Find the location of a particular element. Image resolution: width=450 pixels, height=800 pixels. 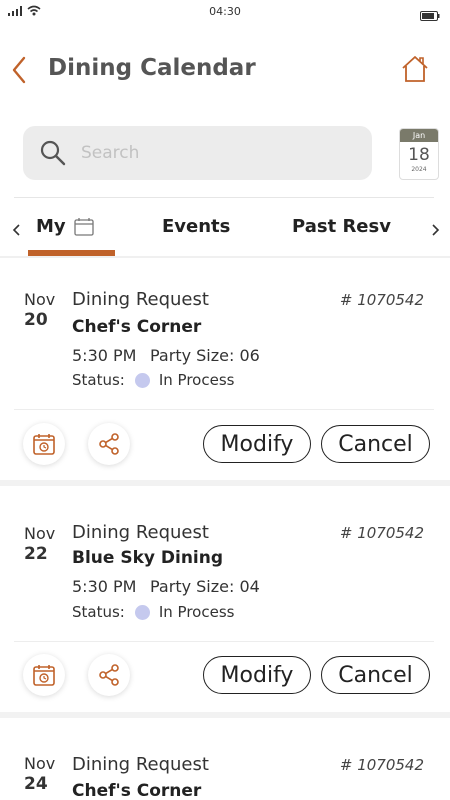

reservation-venue: Blue Sky Dining is located at coordinates (148, 558).